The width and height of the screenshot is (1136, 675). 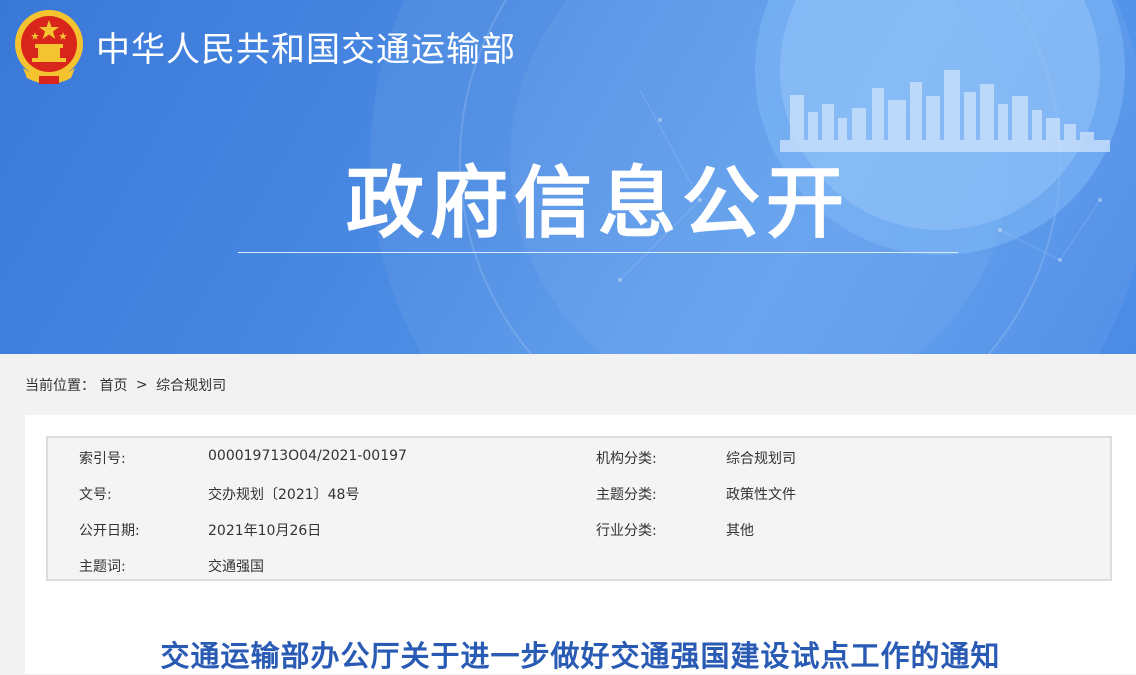 What do you see at coordinates (761, 495) in the screenshot?
I see `topic-value: 政策性文件` at bounding box center [761, 495].